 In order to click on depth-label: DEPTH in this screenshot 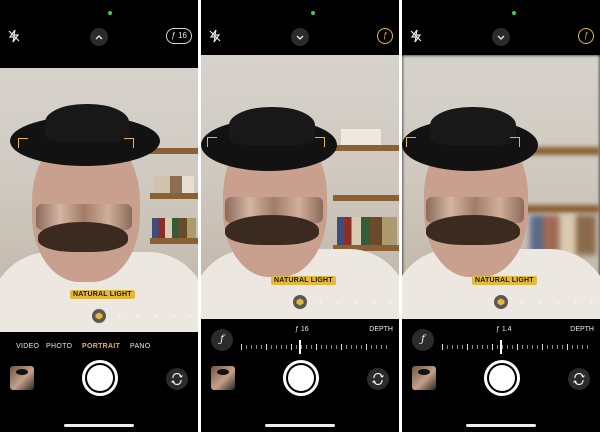, I will do `click(381, 329)`.